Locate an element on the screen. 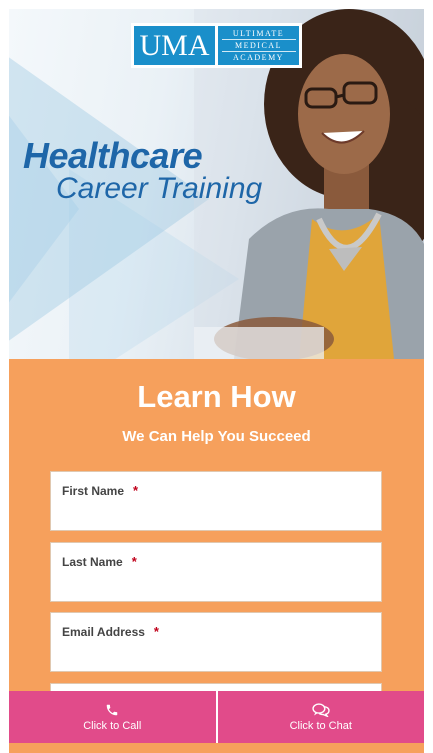 This screenshot has height=753, width=433. last-name-label: Last Name is located at coordinates (92, 562).